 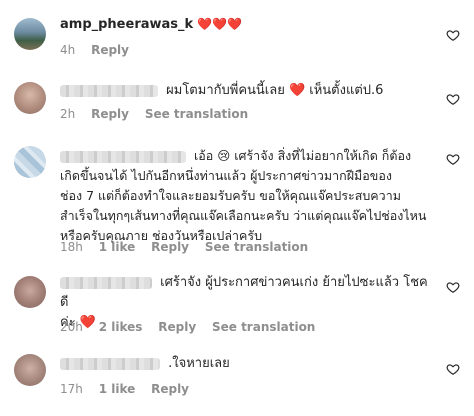 I want to click on comment-meta: 2h Reply See translation, so click(x=160, y=114).